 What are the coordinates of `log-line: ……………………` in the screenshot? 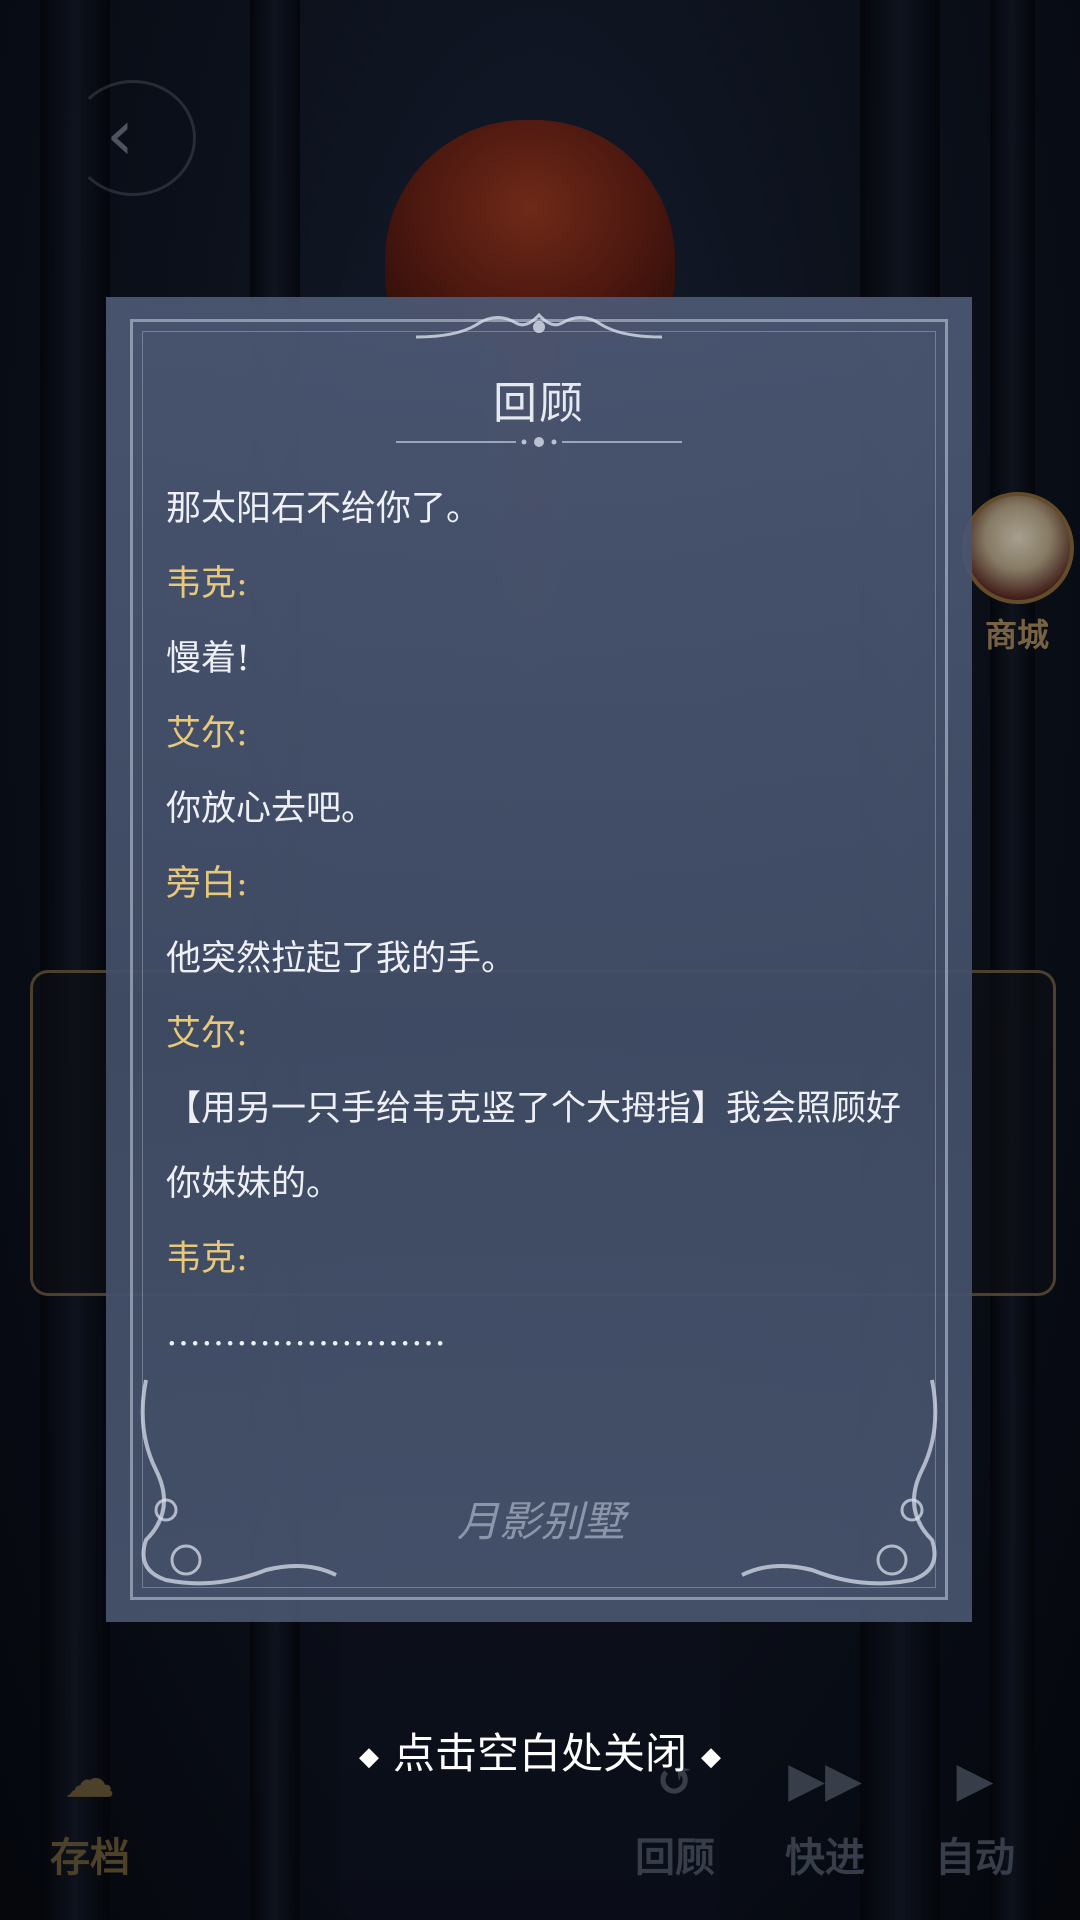 It's located at (306, 1334).